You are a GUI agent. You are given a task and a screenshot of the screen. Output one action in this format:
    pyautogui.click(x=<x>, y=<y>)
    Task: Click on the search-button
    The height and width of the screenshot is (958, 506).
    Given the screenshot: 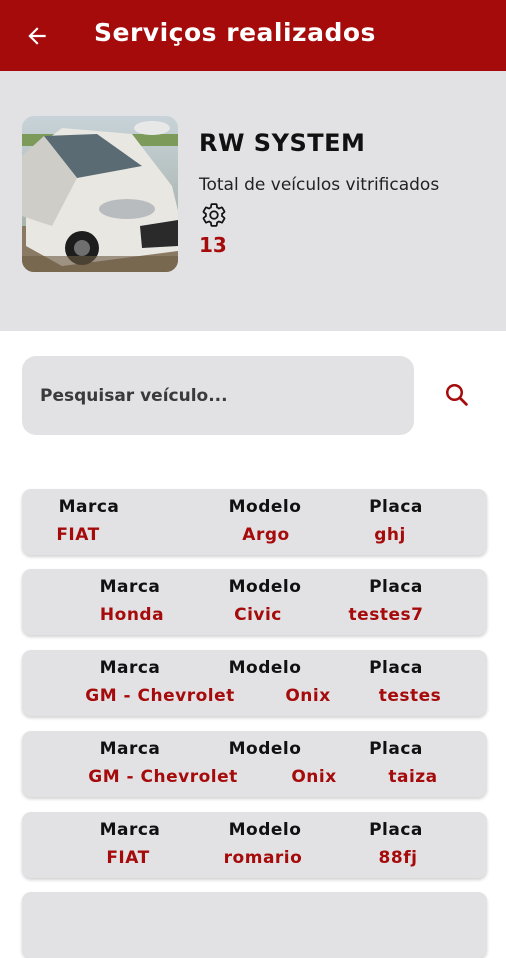 What is the action you would take?
    pyautogui.click(x=457, y=395)
    